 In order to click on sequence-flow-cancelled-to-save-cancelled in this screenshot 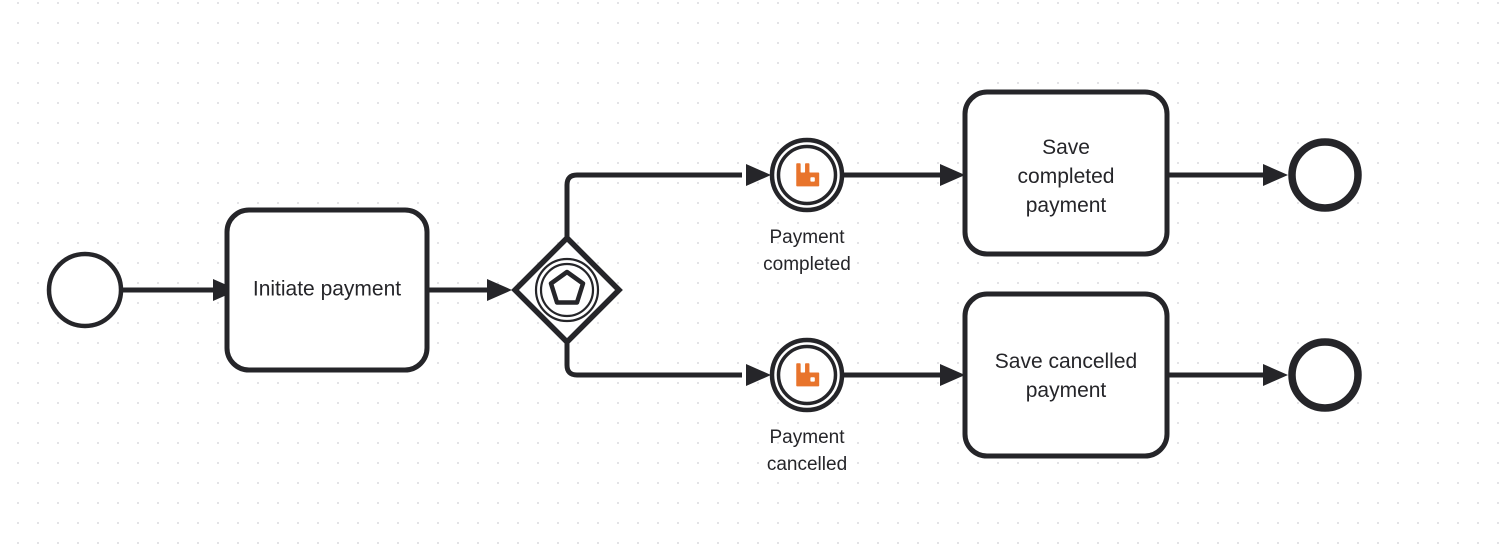, I will do `click(904, 375)`.